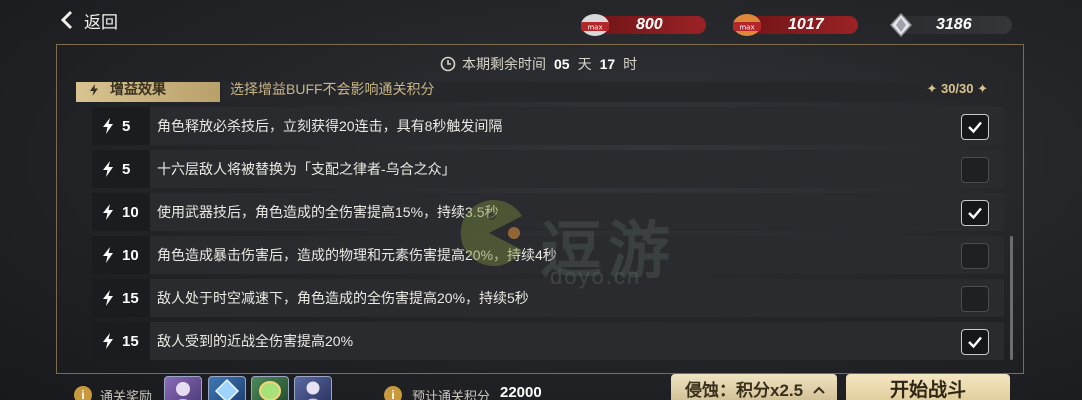 The image size is (1082, 400). What do you see at coordinates (928, 387) in the screenshot?
I see `start-battle-button: 开始战斗` at bounding box center [928, 387].